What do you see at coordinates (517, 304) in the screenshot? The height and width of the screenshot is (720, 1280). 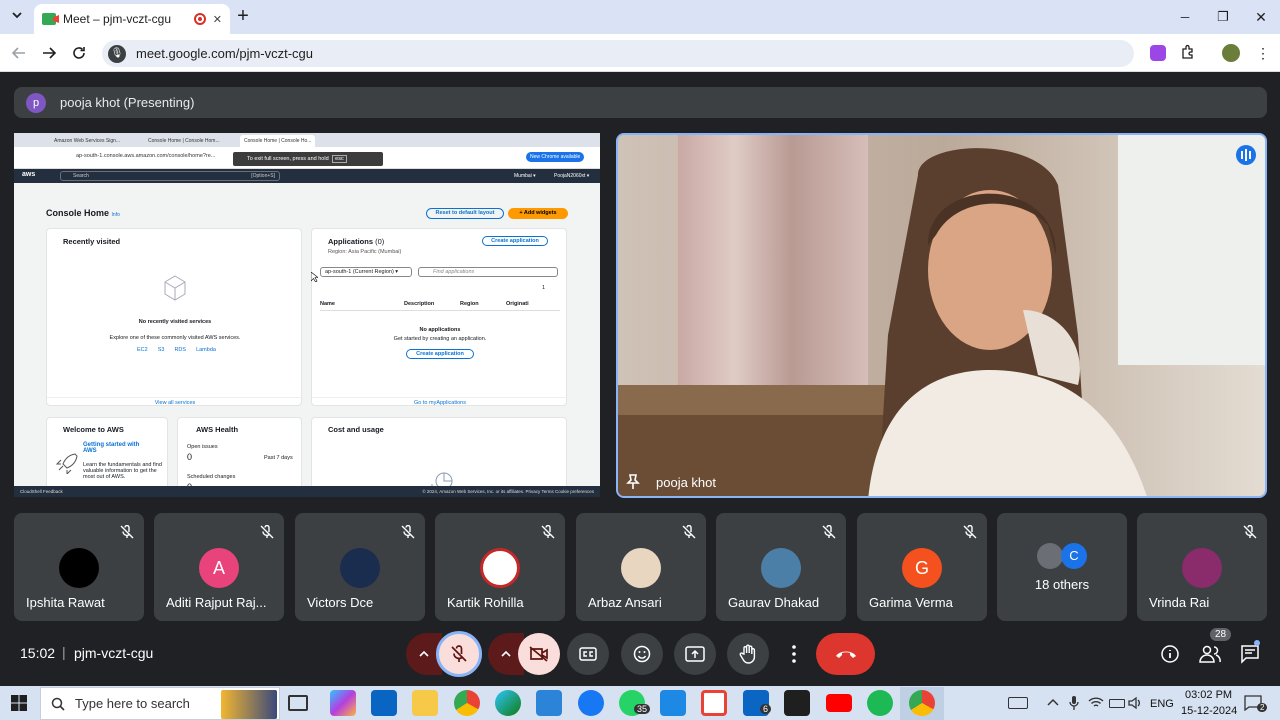 I see `col-origination: Originati` at bounding box center [517, 304].